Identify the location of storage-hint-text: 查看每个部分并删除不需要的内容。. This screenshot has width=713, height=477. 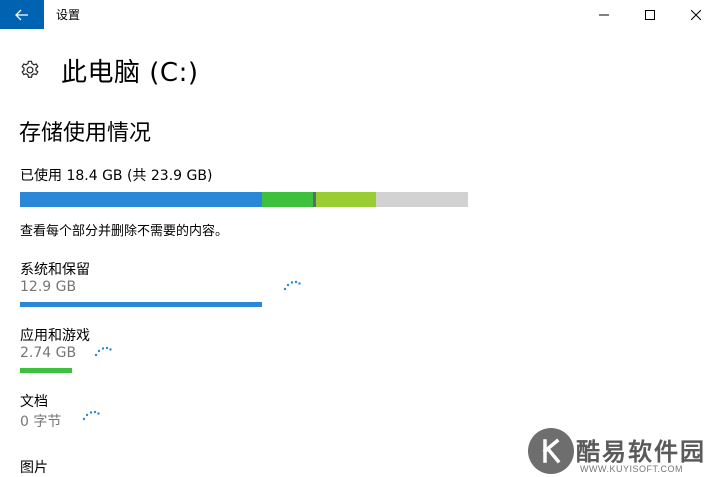
(124, 231).